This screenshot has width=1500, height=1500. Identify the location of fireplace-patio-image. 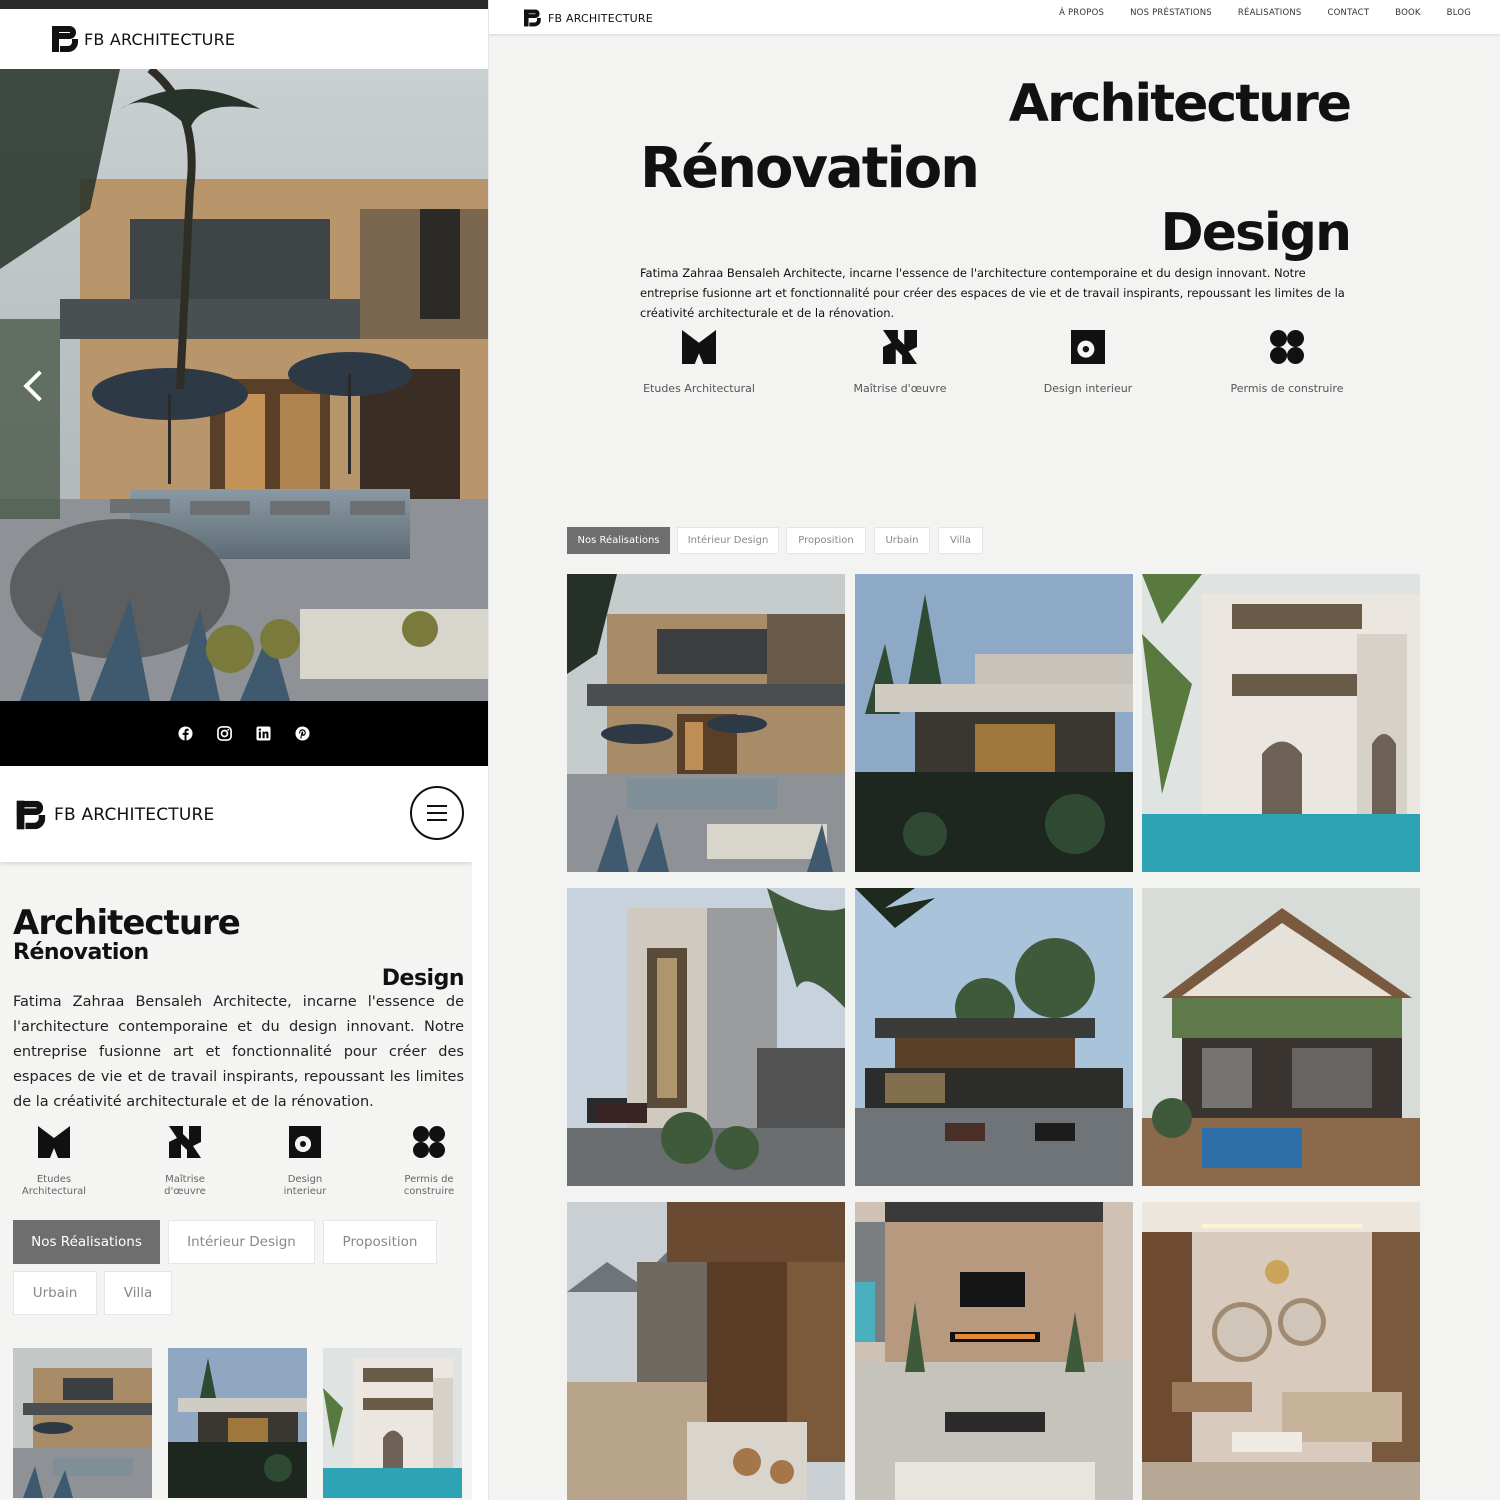
(994, 1351).